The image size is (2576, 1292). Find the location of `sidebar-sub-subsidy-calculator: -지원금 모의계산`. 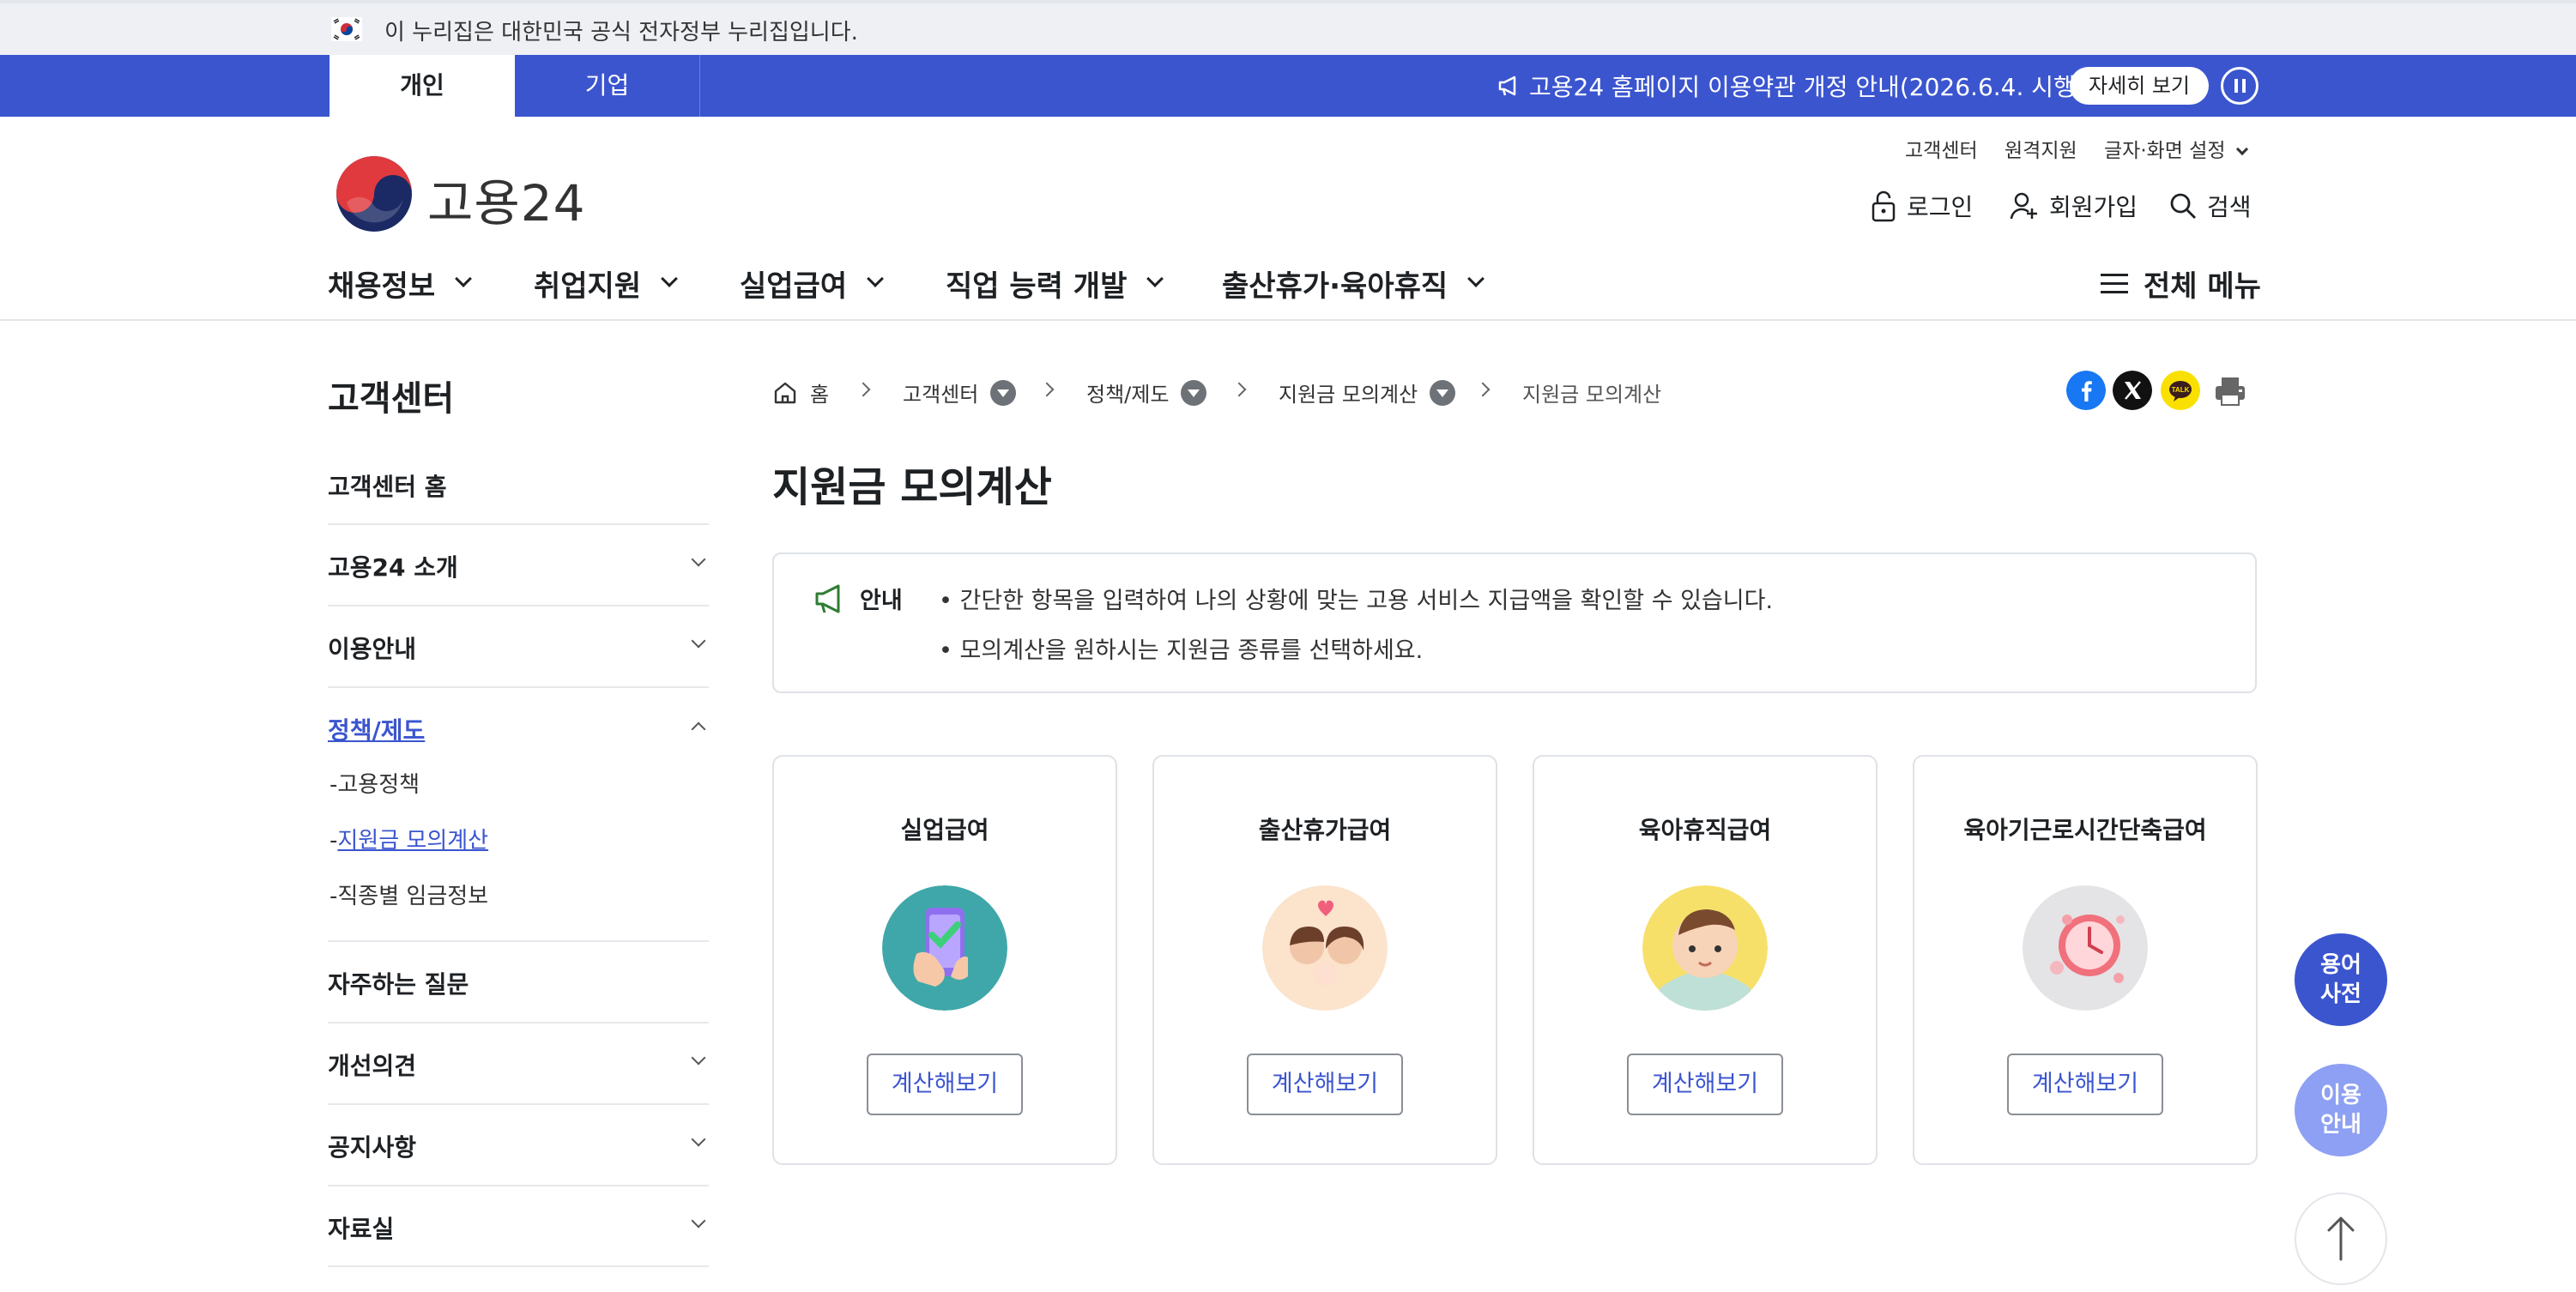

sidebar-sub-subsidy-calculator: -지원금 모의계산 is located at coordinates (409, 838).